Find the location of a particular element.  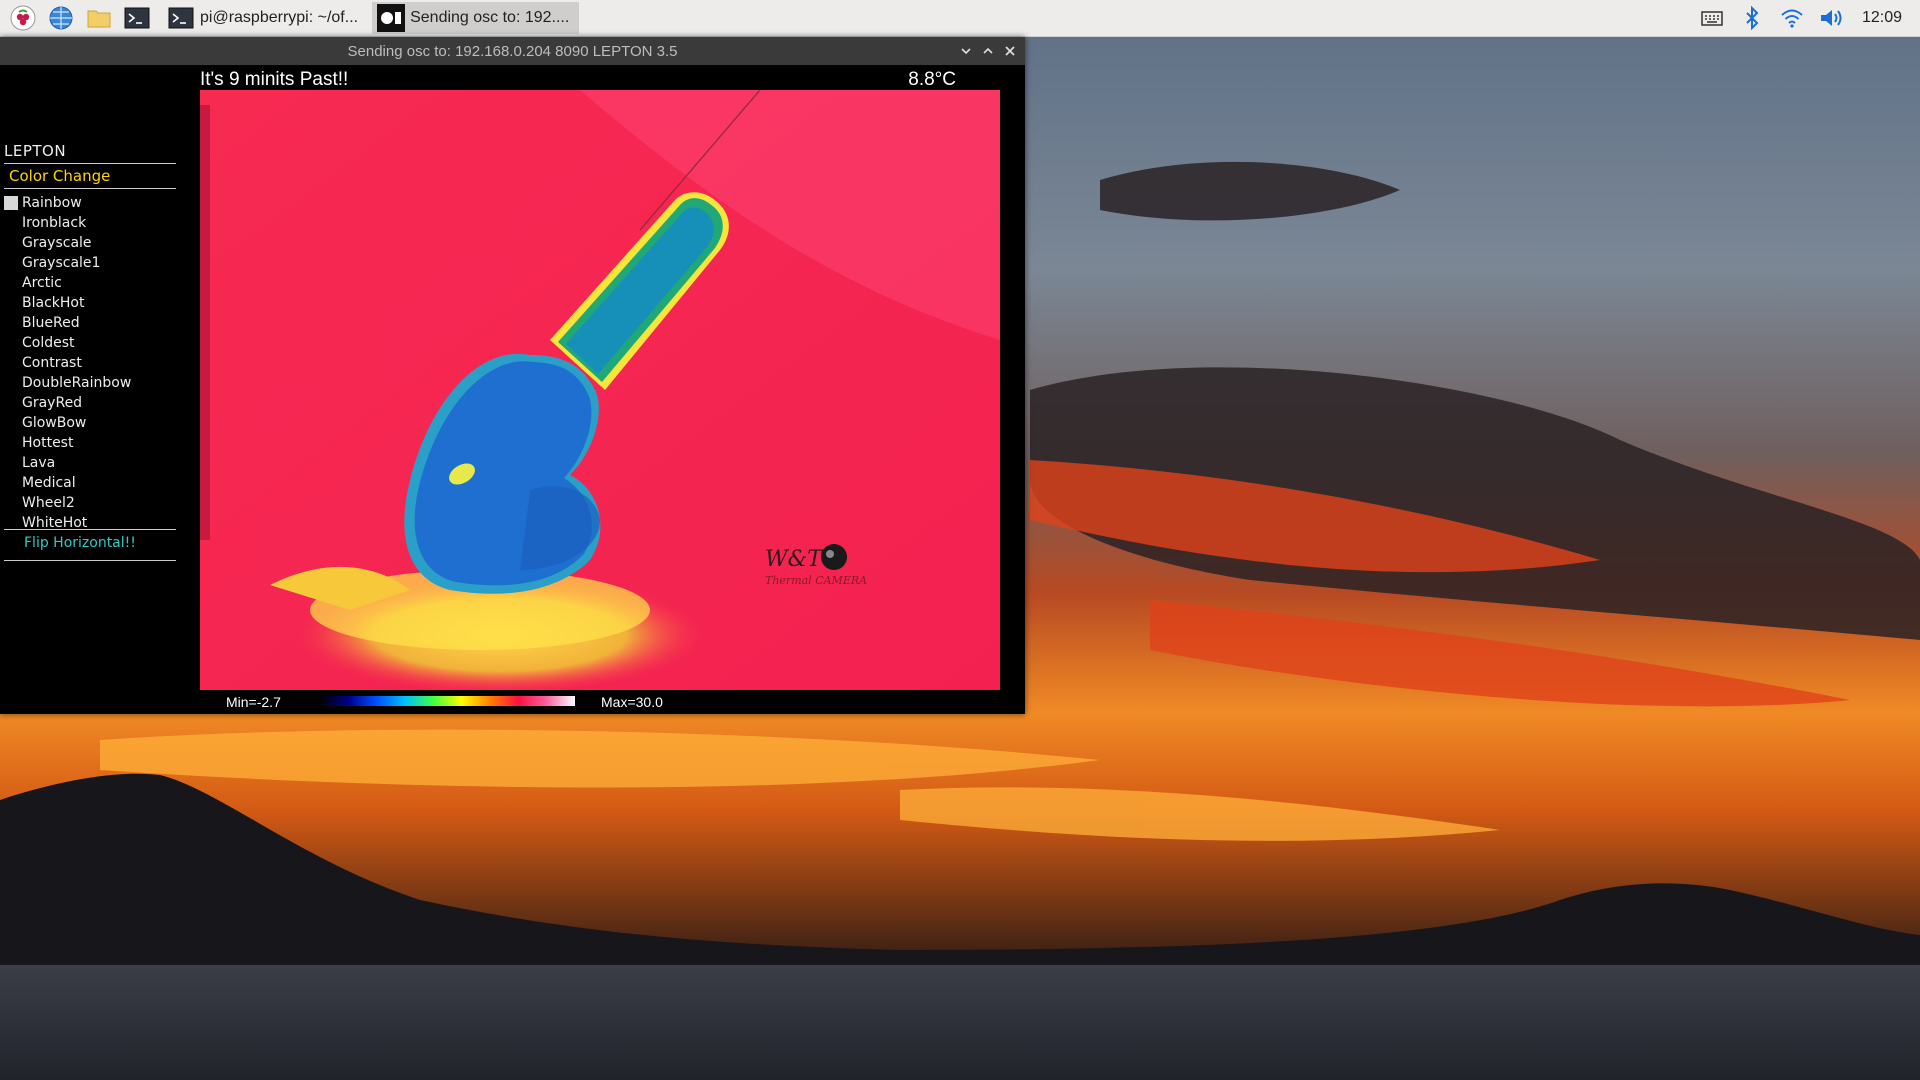

palette-label: Coldest is located at coordinates (48, 343).